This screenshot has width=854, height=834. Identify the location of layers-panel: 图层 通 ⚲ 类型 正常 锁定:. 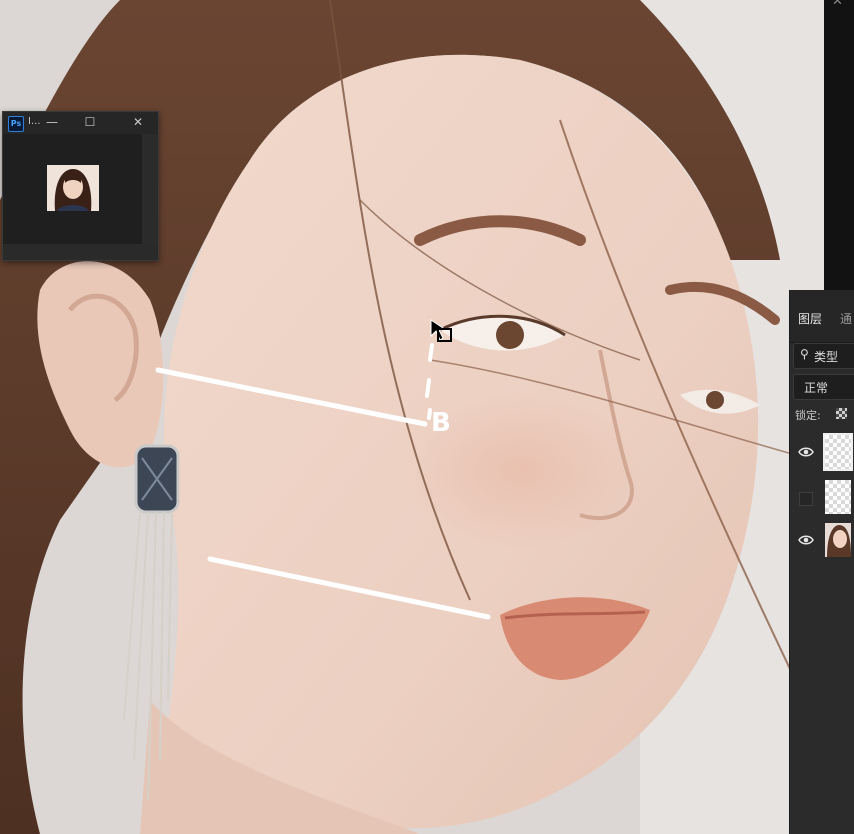
(821, 562).